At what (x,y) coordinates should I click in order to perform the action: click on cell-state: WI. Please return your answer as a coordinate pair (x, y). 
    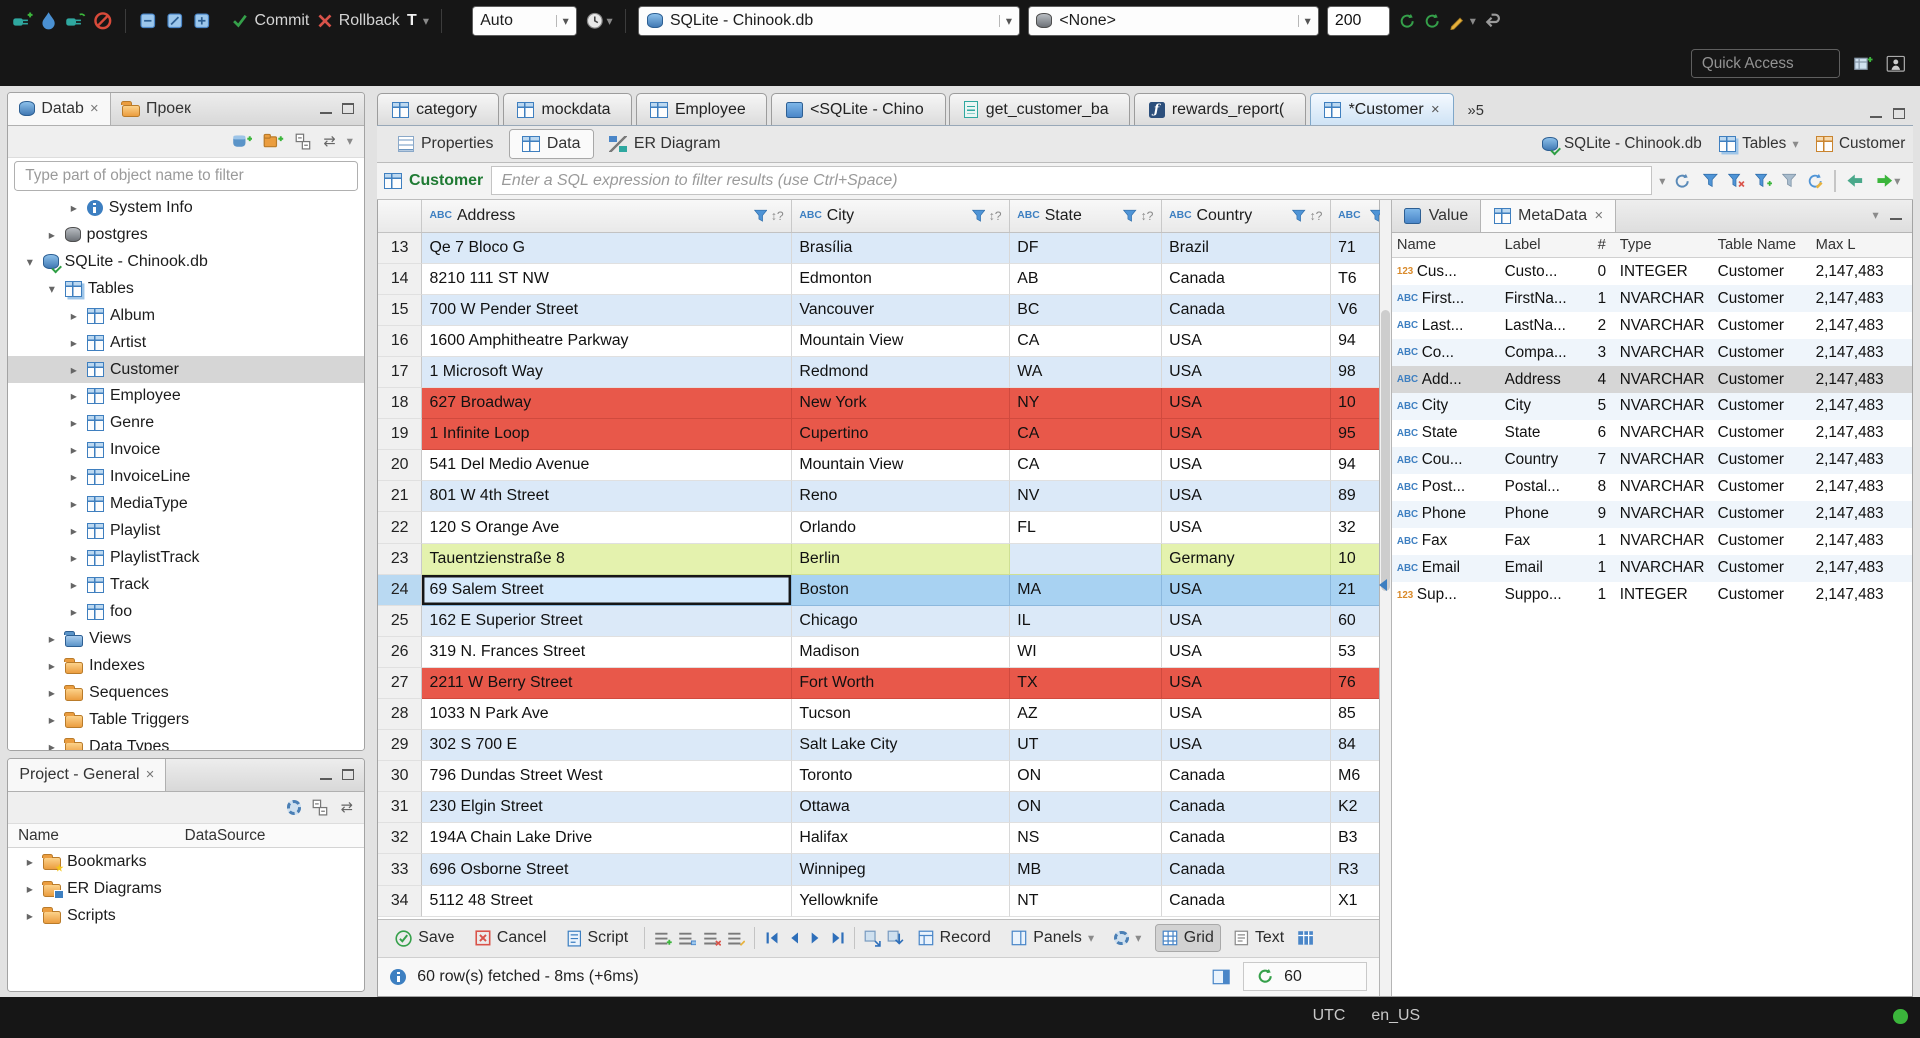
    Looking at the image, I should click on (1085, 652).